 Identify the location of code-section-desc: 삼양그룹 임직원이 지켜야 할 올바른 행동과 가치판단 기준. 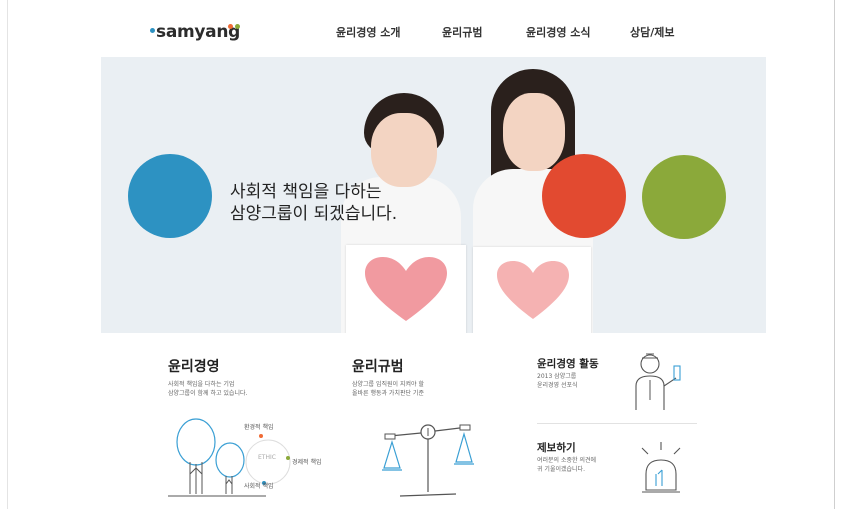
(388, 389).